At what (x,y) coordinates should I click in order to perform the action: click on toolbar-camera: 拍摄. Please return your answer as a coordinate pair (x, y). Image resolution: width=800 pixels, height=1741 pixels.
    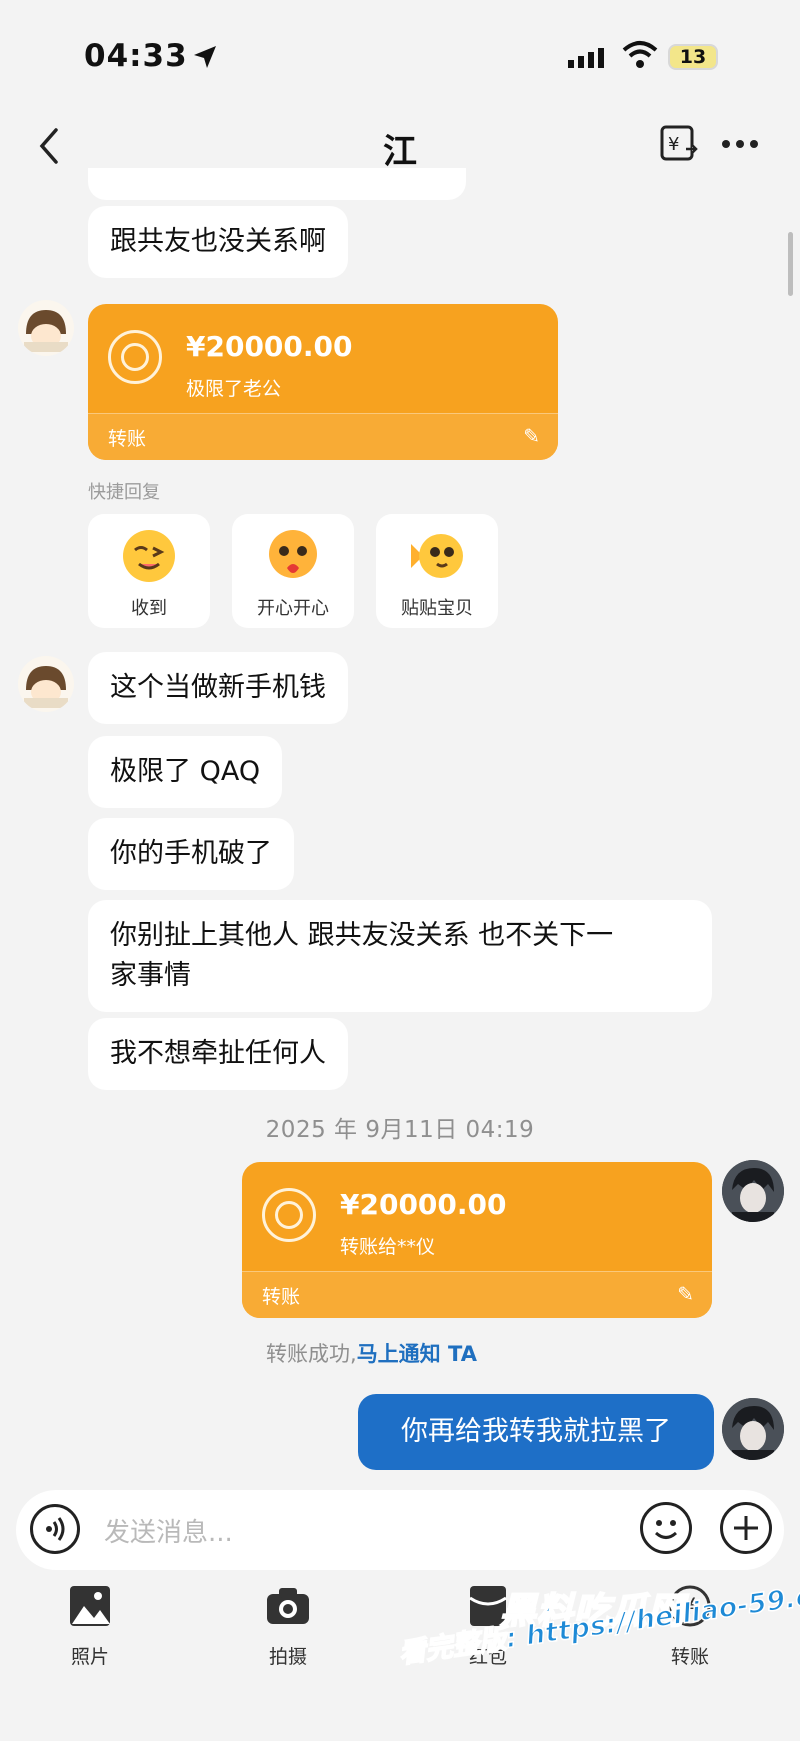
    Looking at the image, I should click on (288, 1626).